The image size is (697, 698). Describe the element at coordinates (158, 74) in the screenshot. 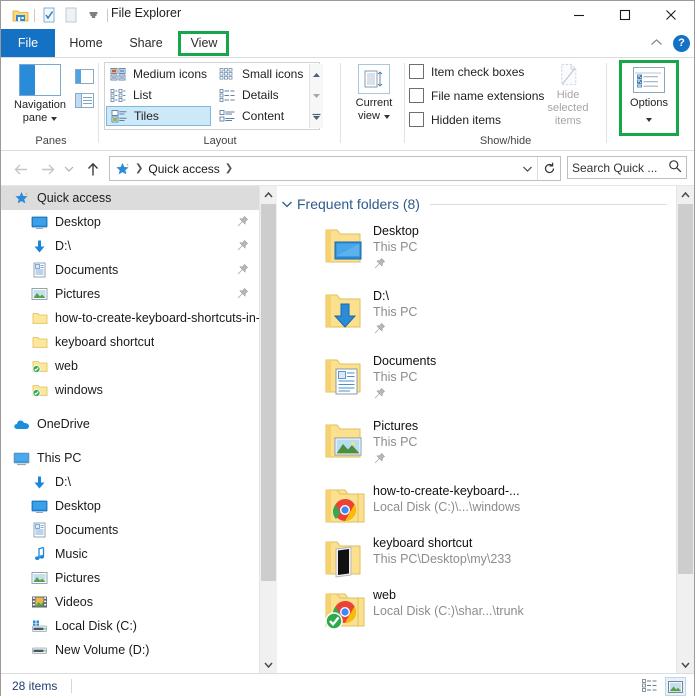

I see `layout-item-medium-icons: Medium icons` at that location.